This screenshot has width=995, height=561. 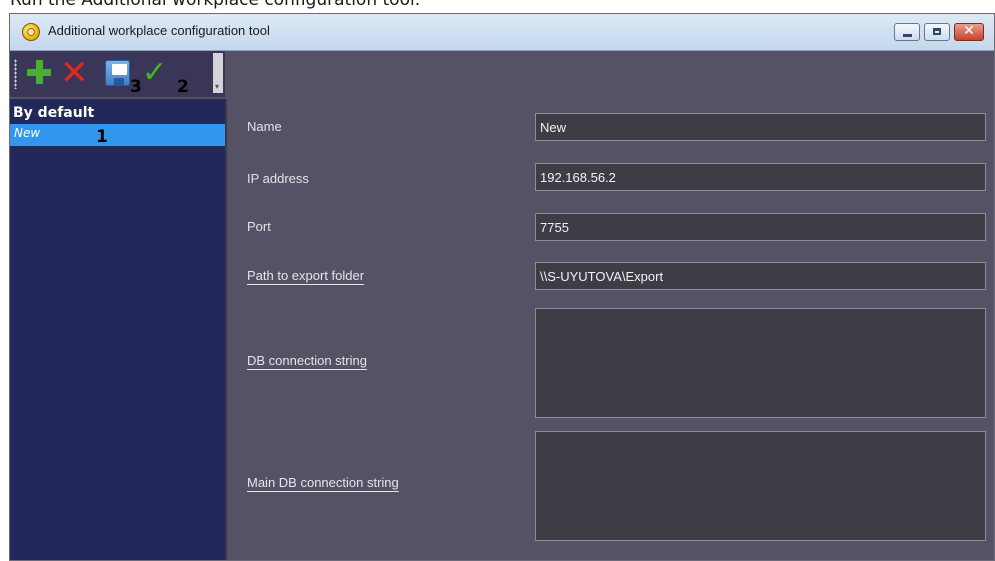 I want to click on ip-address-field, so click(x=760, y=177).